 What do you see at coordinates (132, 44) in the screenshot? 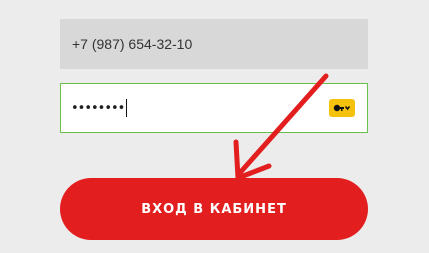
I see `phone-value: +7 (987) 654-32-10` at bounding box center [132, 44].